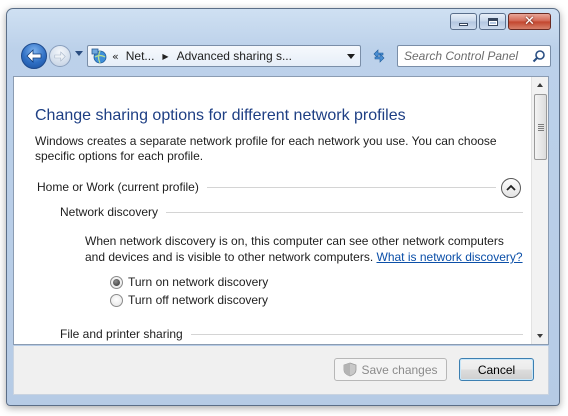 This screenshot has height=416, width=568. I want to click on breadcrumb-overflow: «, so click(115, 56).